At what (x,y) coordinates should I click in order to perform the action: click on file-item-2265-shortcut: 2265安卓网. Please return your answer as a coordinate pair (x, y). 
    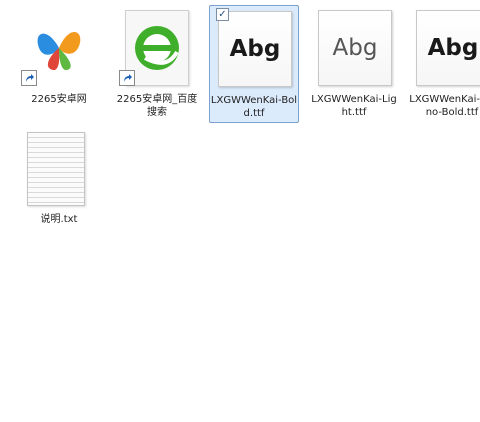
    Looking at the image, I should click on (59, 64).